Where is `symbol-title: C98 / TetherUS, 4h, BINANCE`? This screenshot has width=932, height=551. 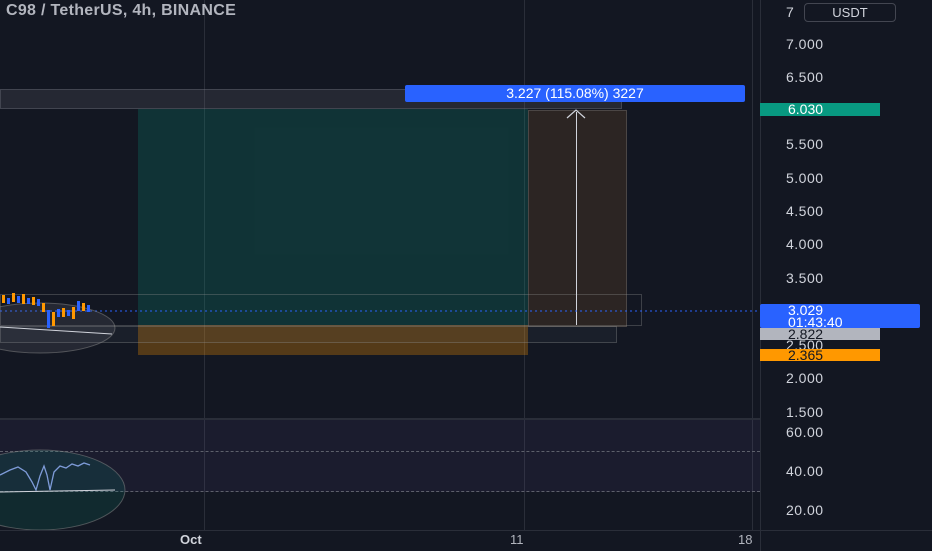 symbol-title: C98 / TetherUS, 4h, BINANCE is located at coordinates (121, 11).